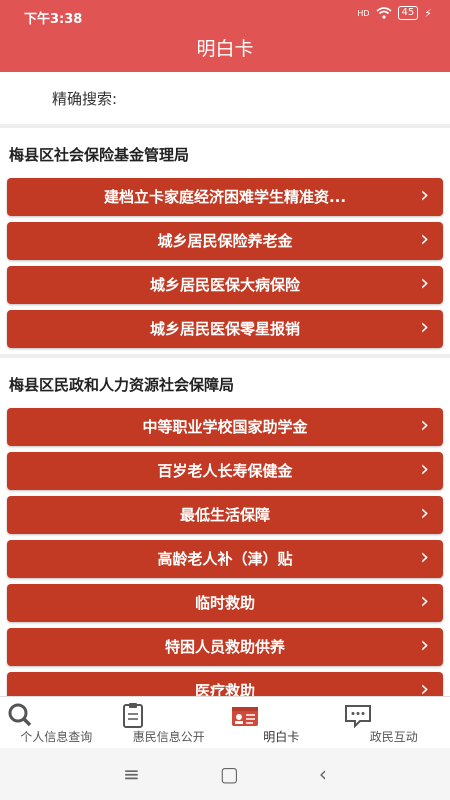 The height and width of the screenshot is (800, 450). What do you see at coordinates (225, 329) in the screenshot?
I see `list-item: 城乡居民医保零星报销 ›` at bounding box center [225, 329].